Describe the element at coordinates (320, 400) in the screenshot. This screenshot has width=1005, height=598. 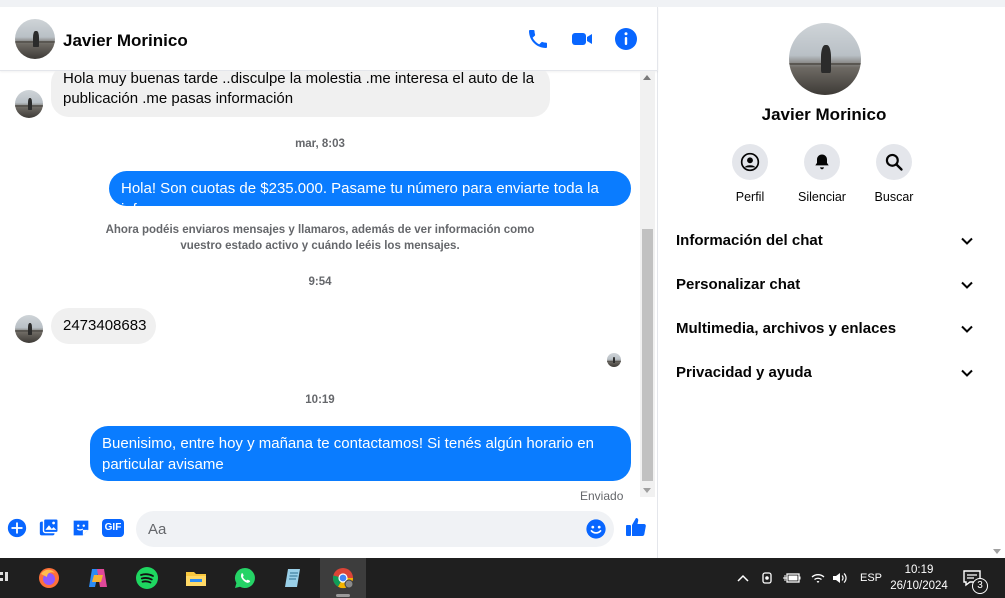
I see `timestamp: 10:19` at that location.